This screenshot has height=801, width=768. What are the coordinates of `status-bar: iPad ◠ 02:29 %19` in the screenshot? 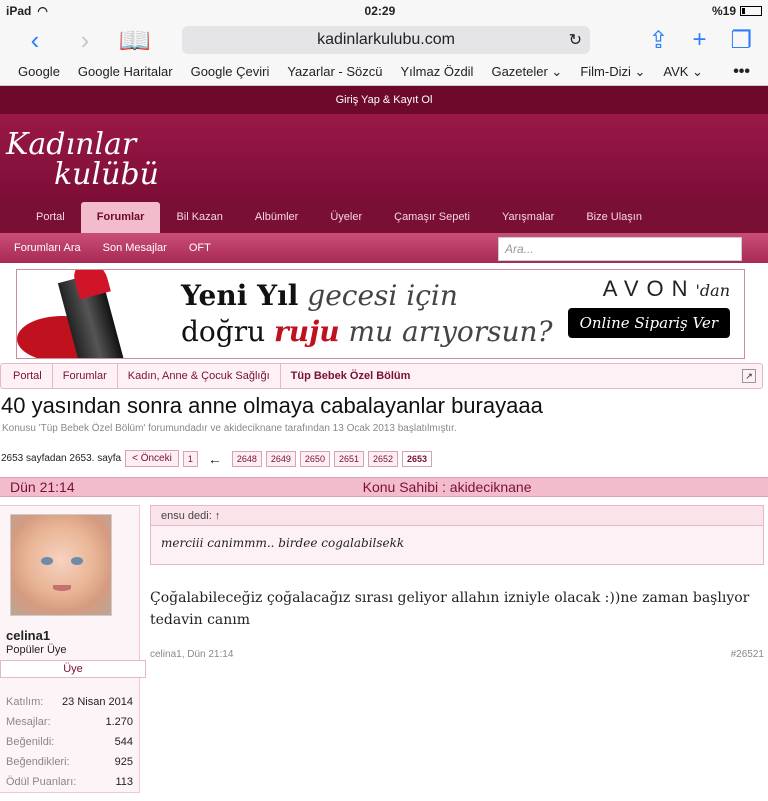 It's located at (384, 11).